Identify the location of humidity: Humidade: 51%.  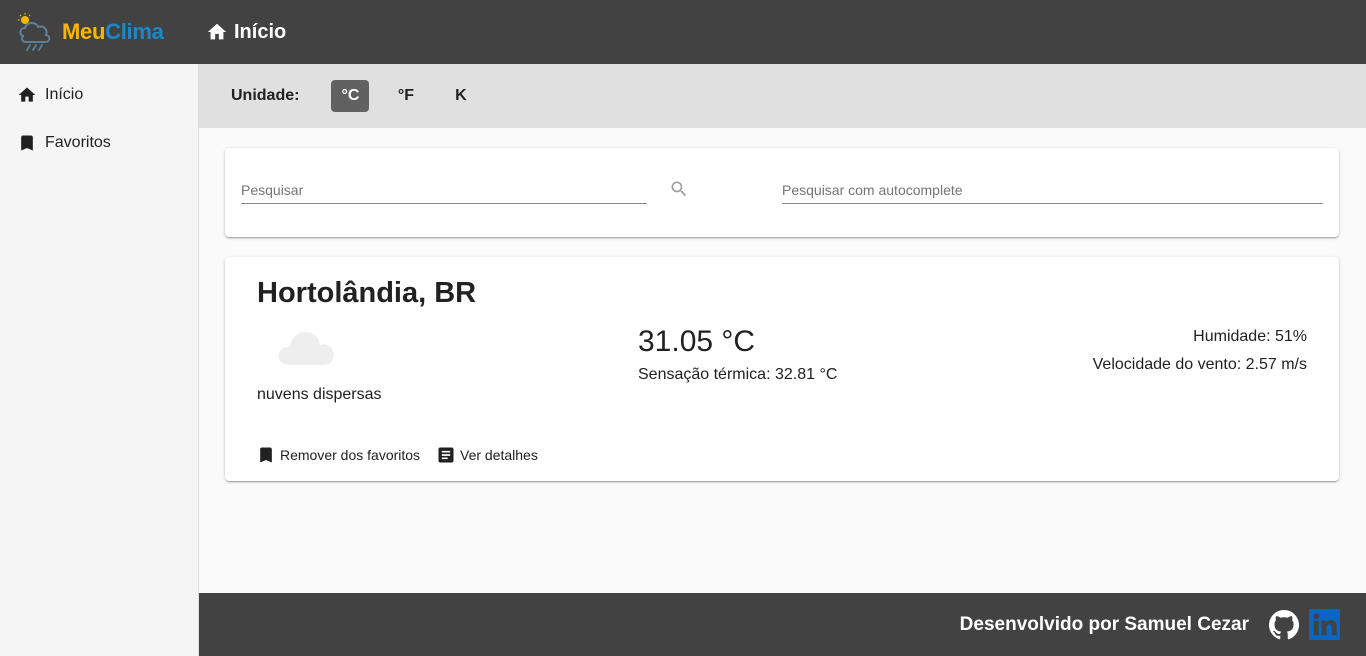
(1250, 336).